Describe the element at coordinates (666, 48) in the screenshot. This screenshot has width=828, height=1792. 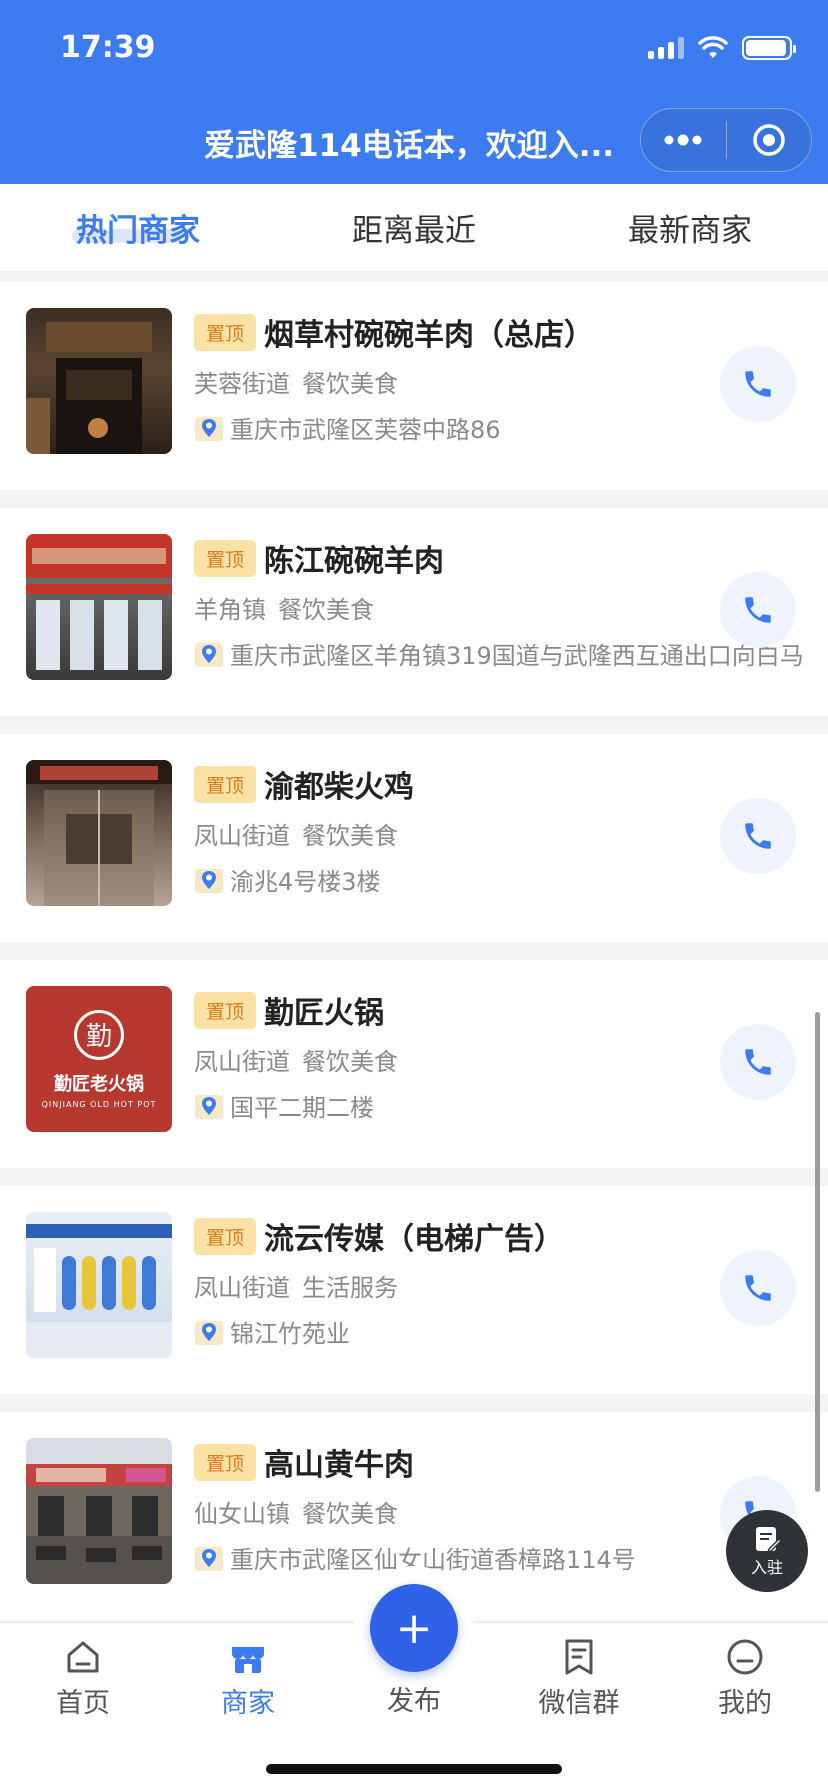
I see `signal-icon` at that location.